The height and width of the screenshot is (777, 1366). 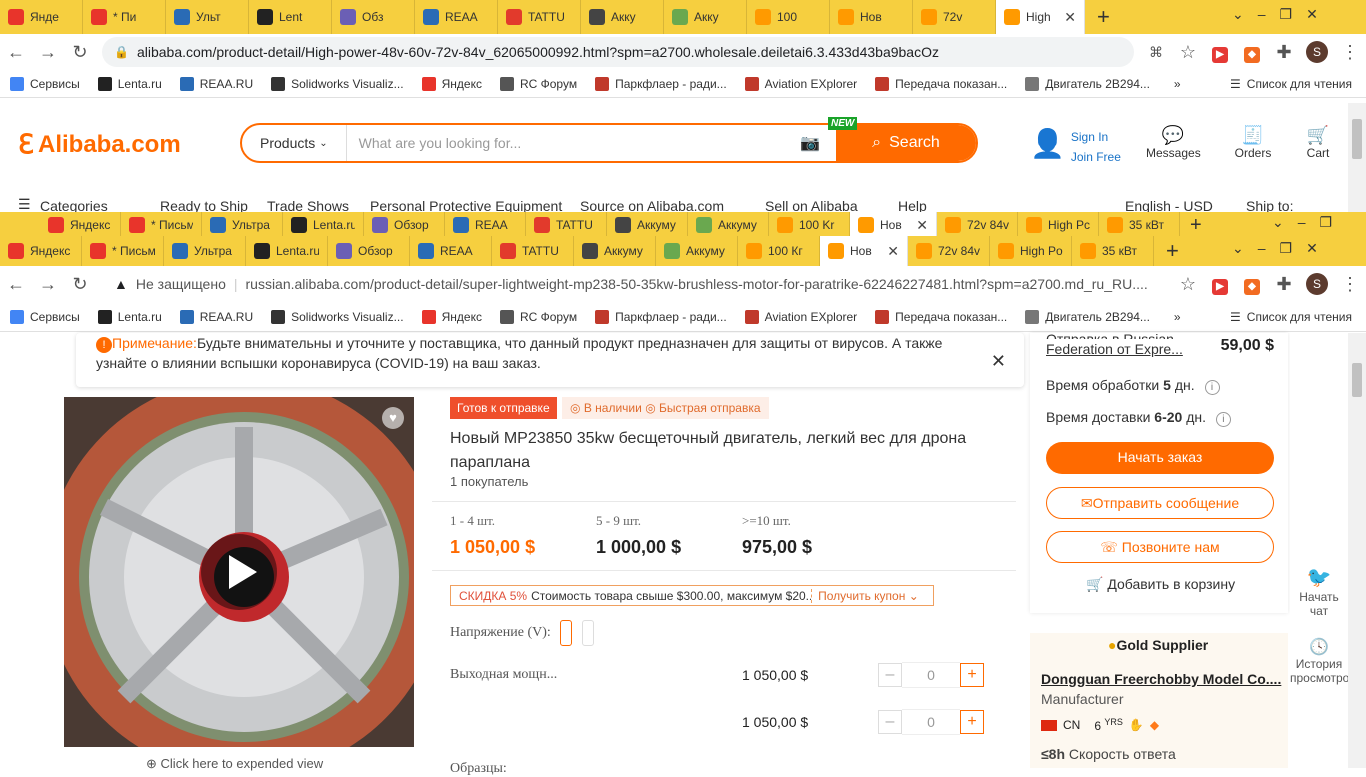 I want to click on middle-tab-7: Аккуму, so click(x=647, y=225).